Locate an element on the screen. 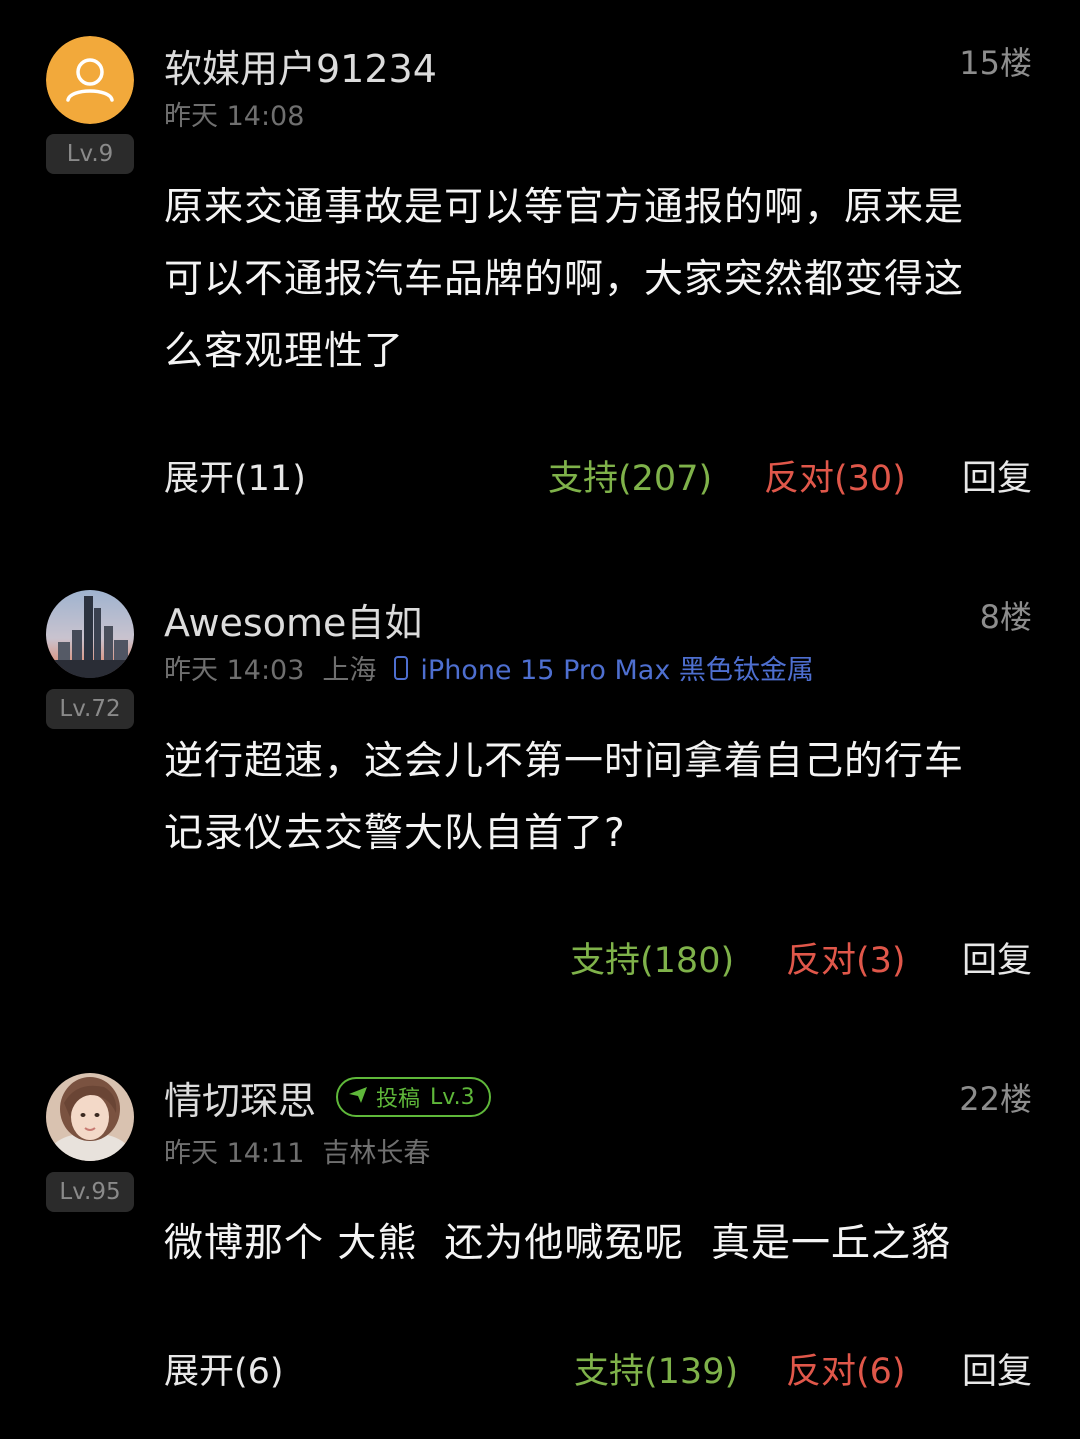 This screenshot has width=1080, height=1439. oppose-button: 反对(30) is located at coordinates (835, 475).